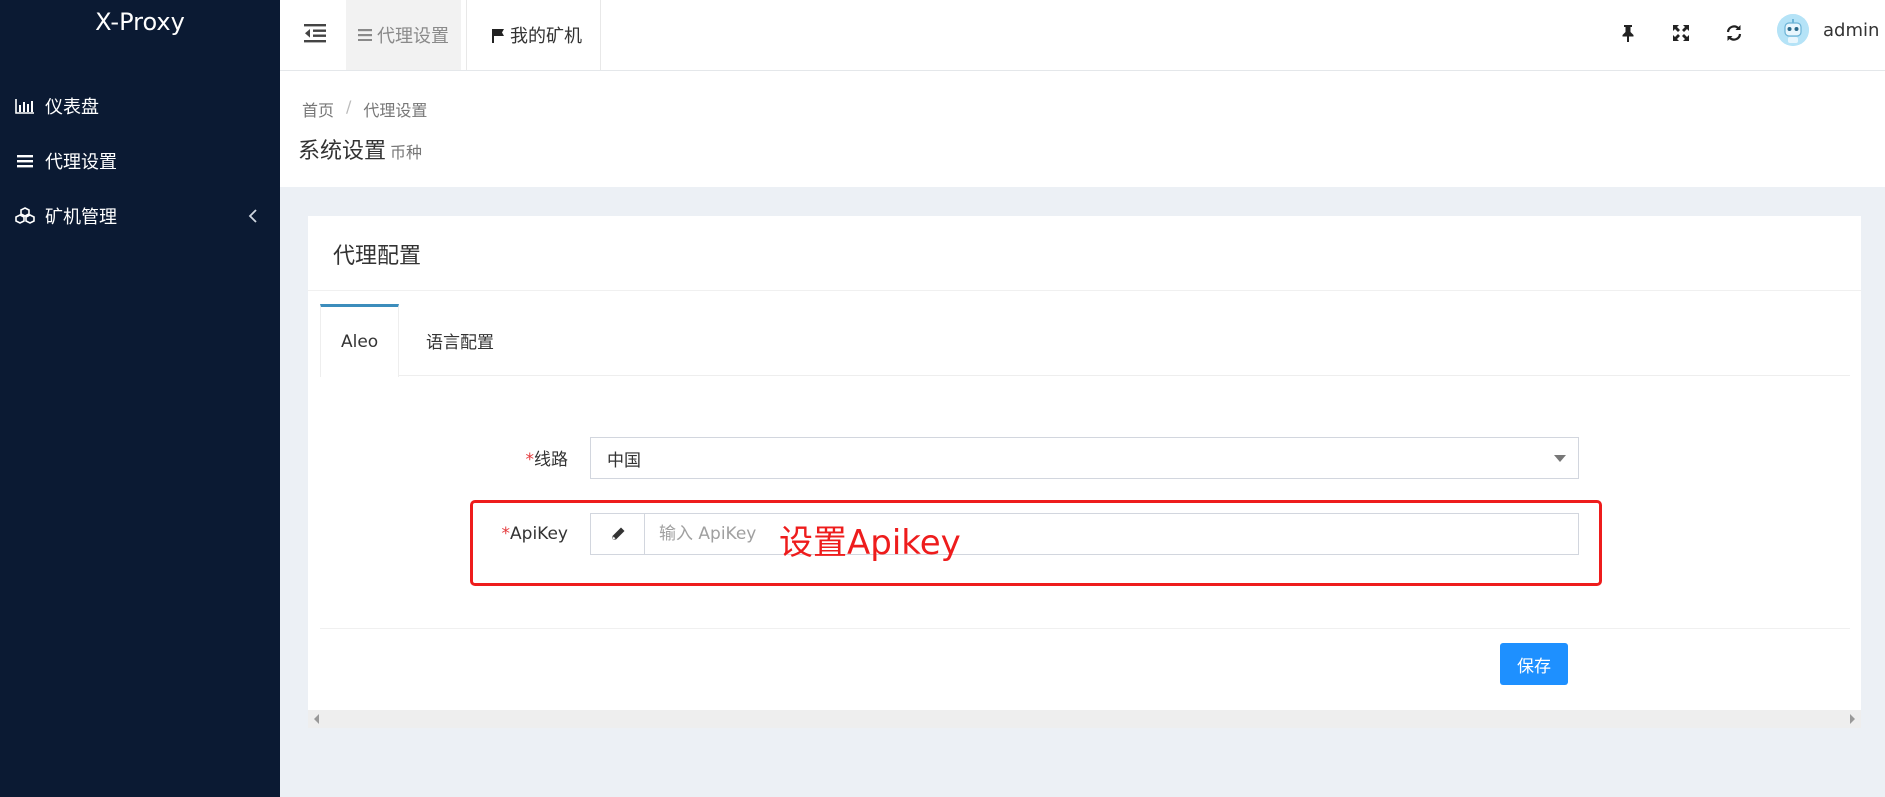  I want to click on pin-icon, so click(1628, 33).